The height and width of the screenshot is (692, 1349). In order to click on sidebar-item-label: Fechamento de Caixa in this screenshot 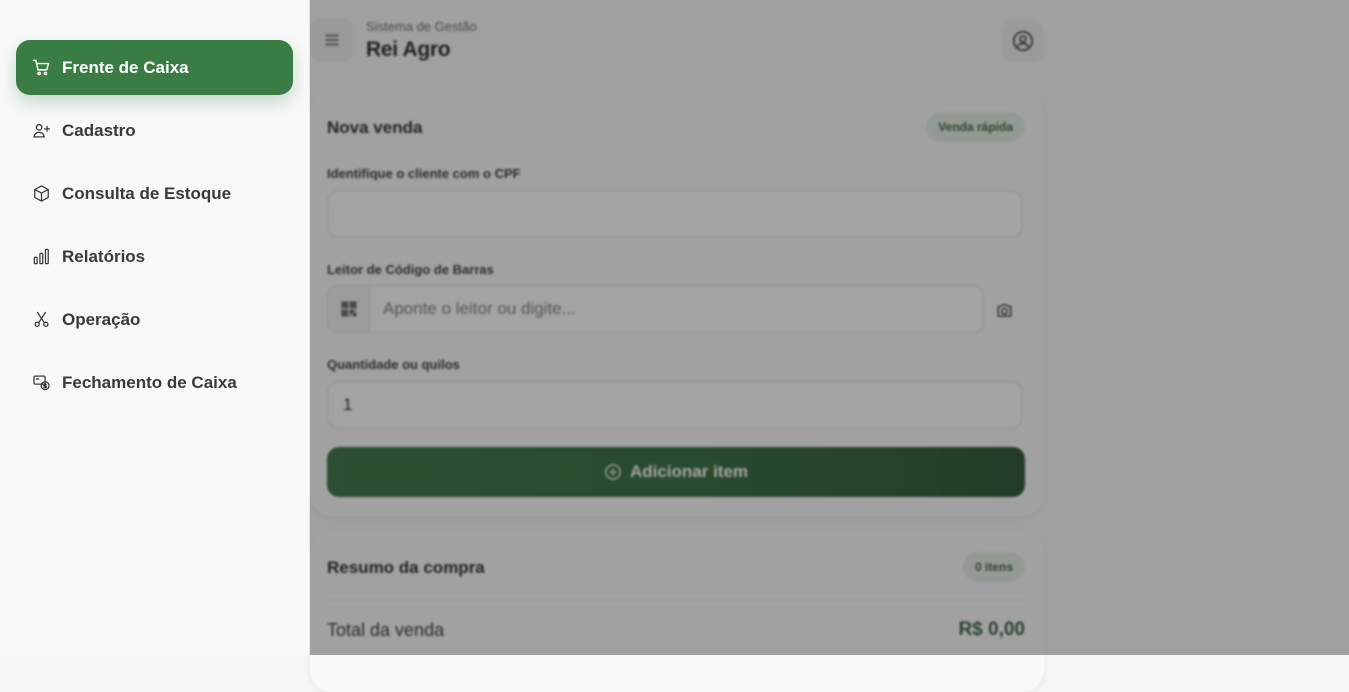, I will do `click(149, 382)`.